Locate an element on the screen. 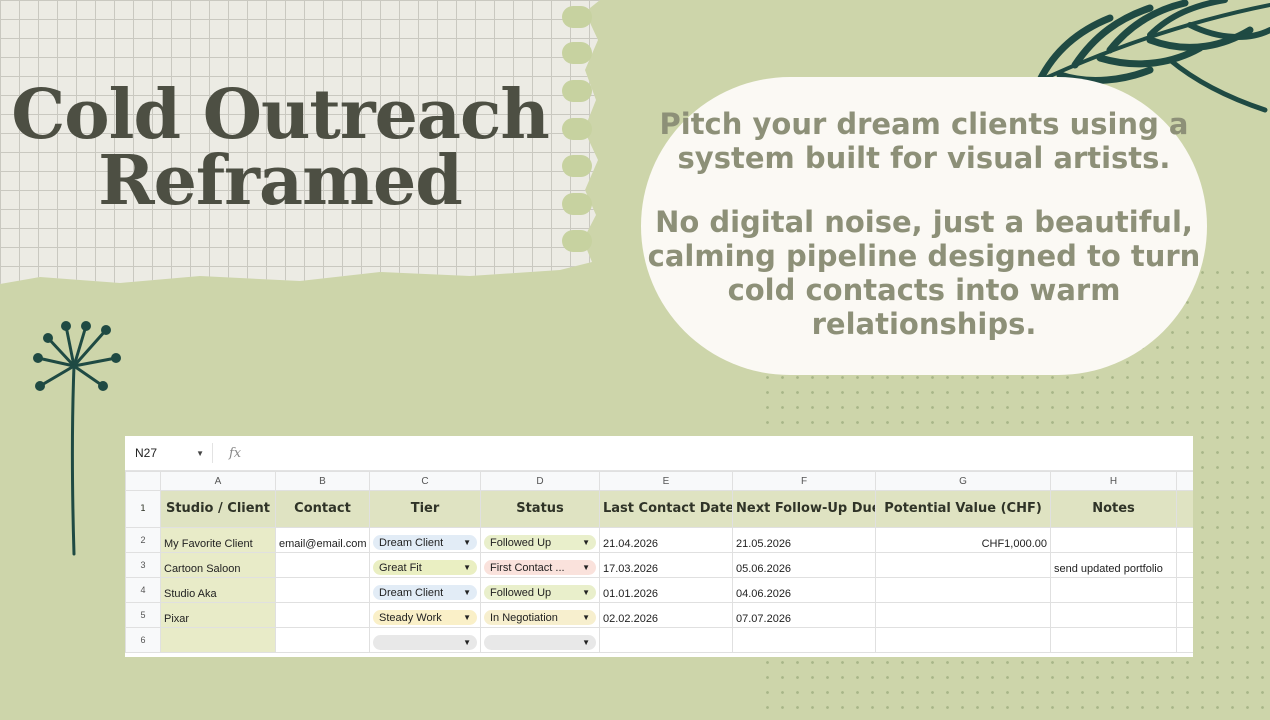 The width and height of the screenshot is (1270, 720). header-cell is located at coordinates (1184, 509).